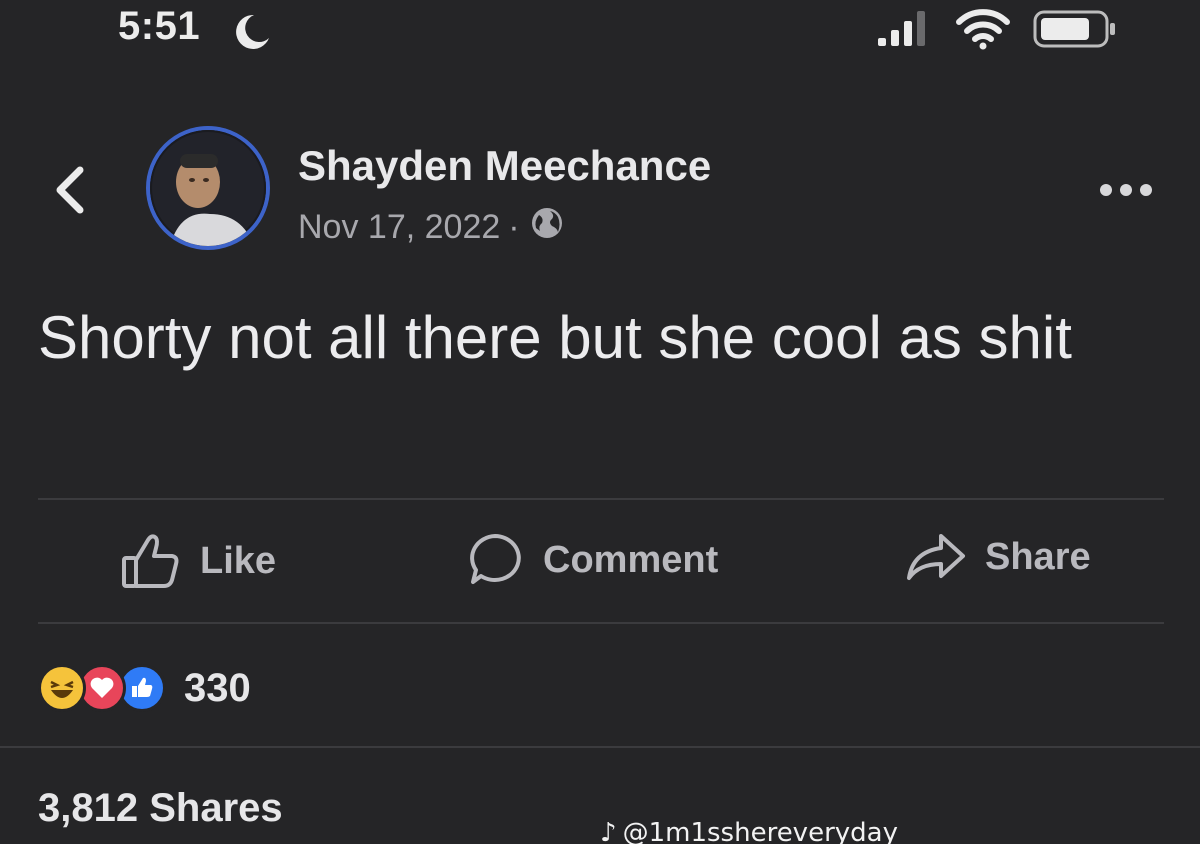 The image size is (1200, 844). Describe the element at coordinates (547, 227) in the screenshot. I see `globe-icon` at that location.